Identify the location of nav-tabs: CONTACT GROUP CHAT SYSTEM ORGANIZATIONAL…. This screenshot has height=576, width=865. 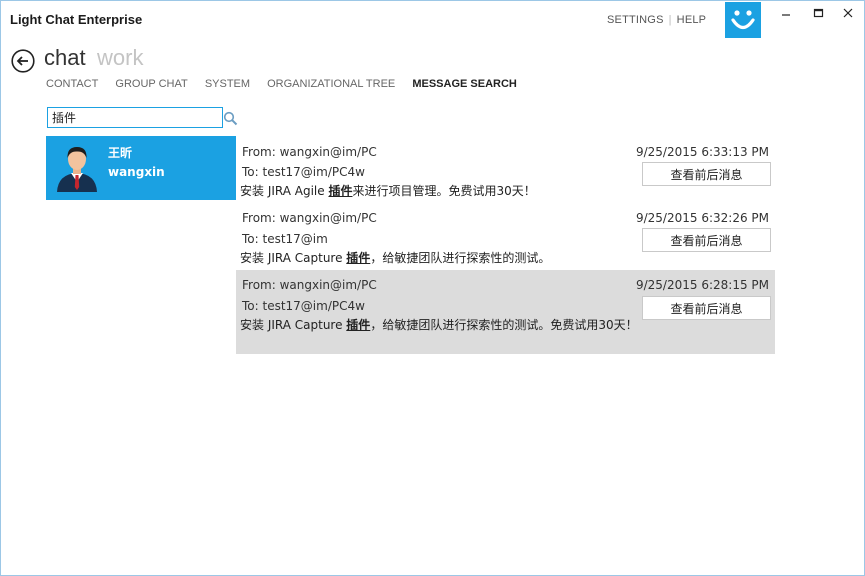
(288, 84).